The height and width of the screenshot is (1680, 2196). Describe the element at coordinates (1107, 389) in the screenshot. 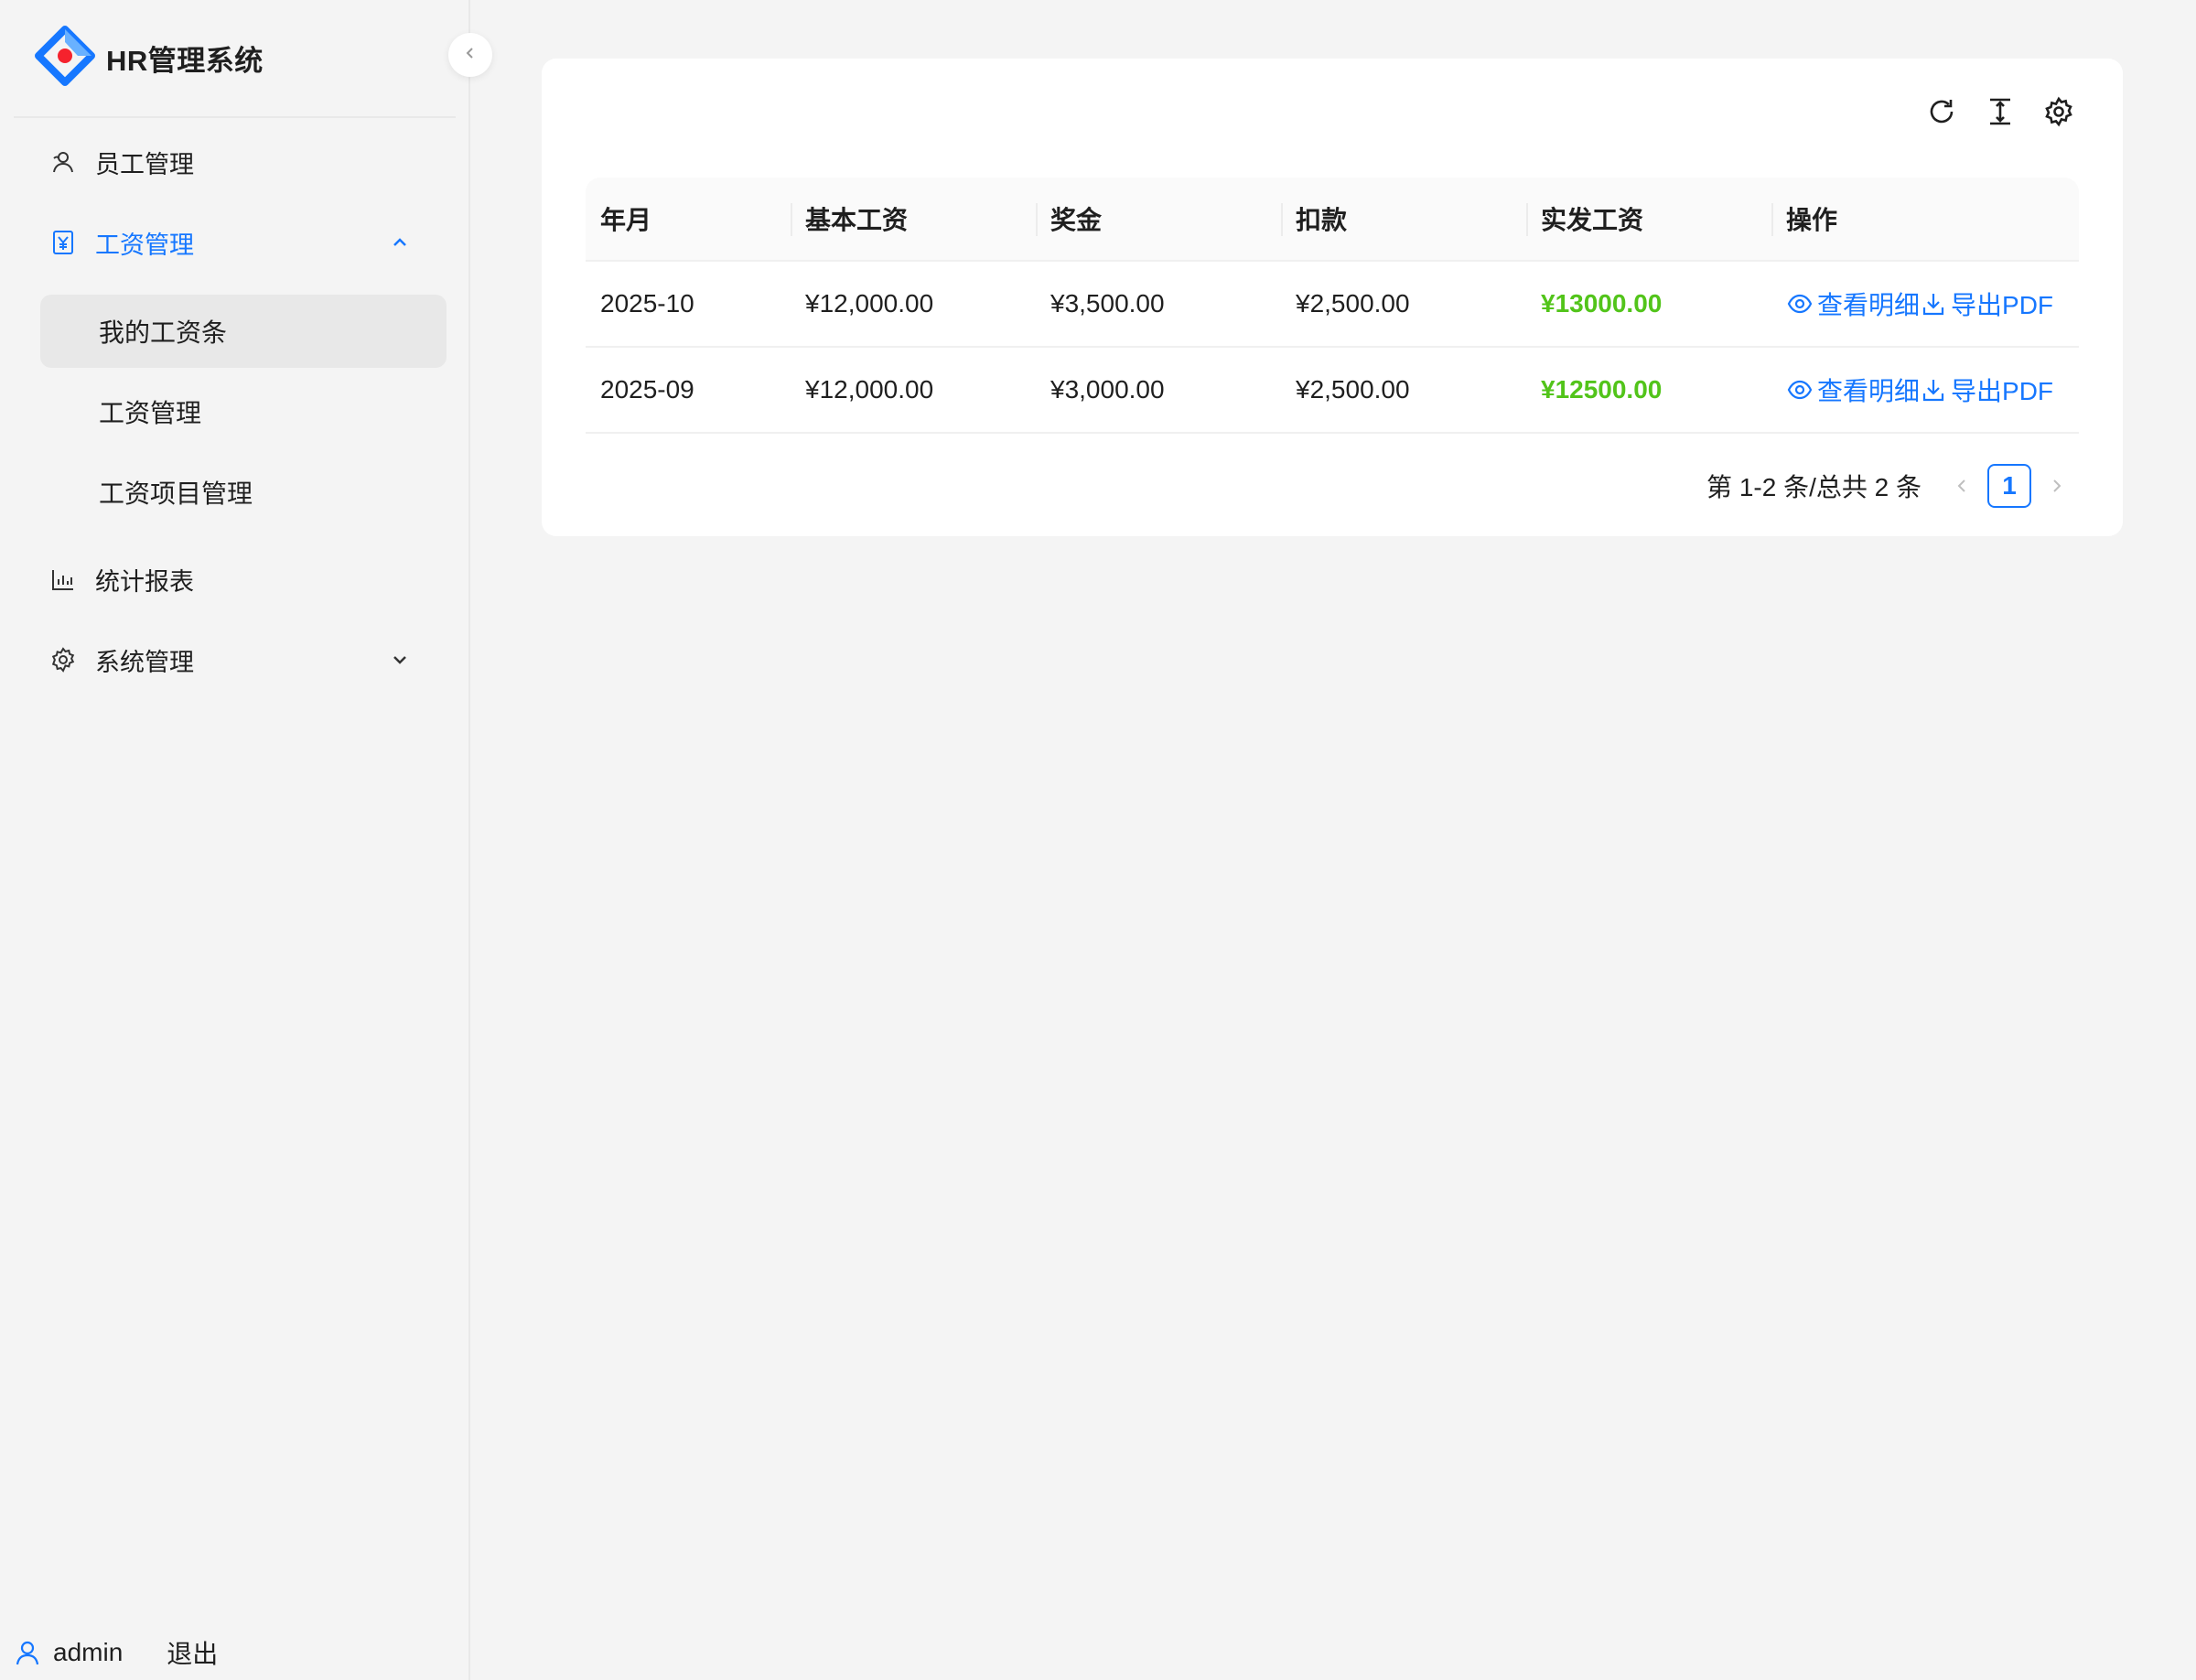

I see `cell-bonus: ¥3,000.00` at that location.